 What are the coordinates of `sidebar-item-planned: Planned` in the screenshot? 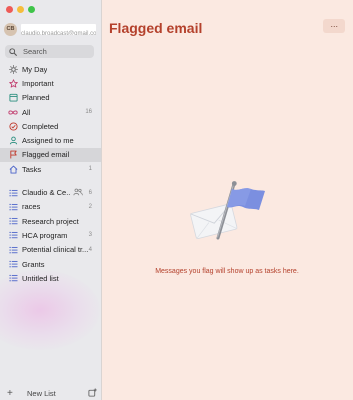 It's located at (50, 98).